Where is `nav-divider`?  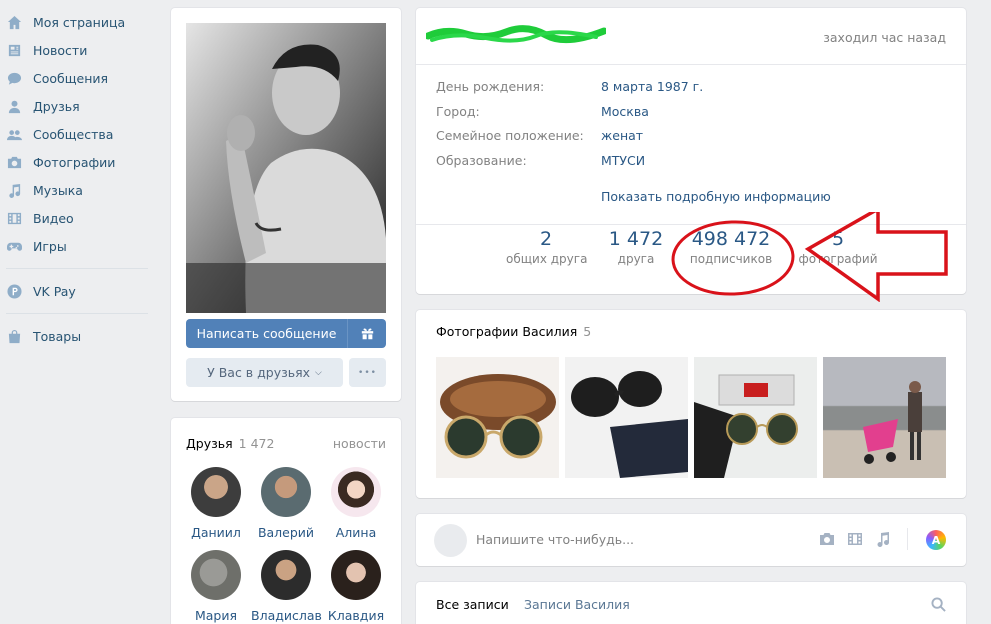 nav-divider is located at coordinates (77, 268).